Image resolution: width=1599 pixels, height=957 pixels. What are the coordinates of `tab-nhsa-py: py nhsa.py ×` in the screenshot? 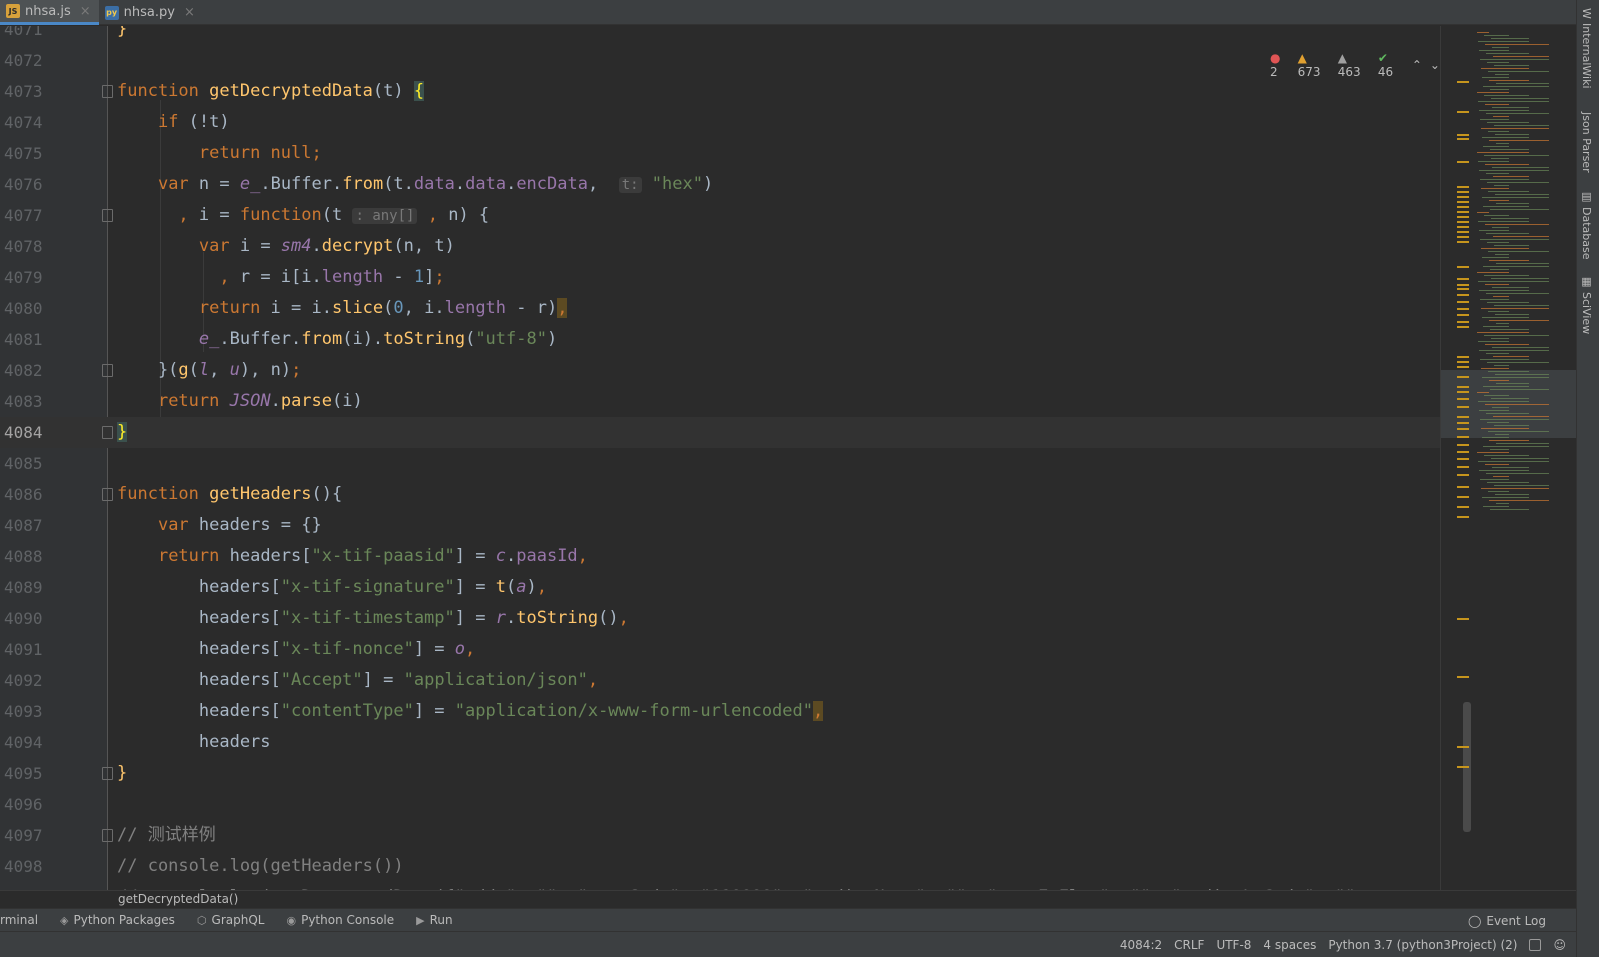 It's located at (151, 12).